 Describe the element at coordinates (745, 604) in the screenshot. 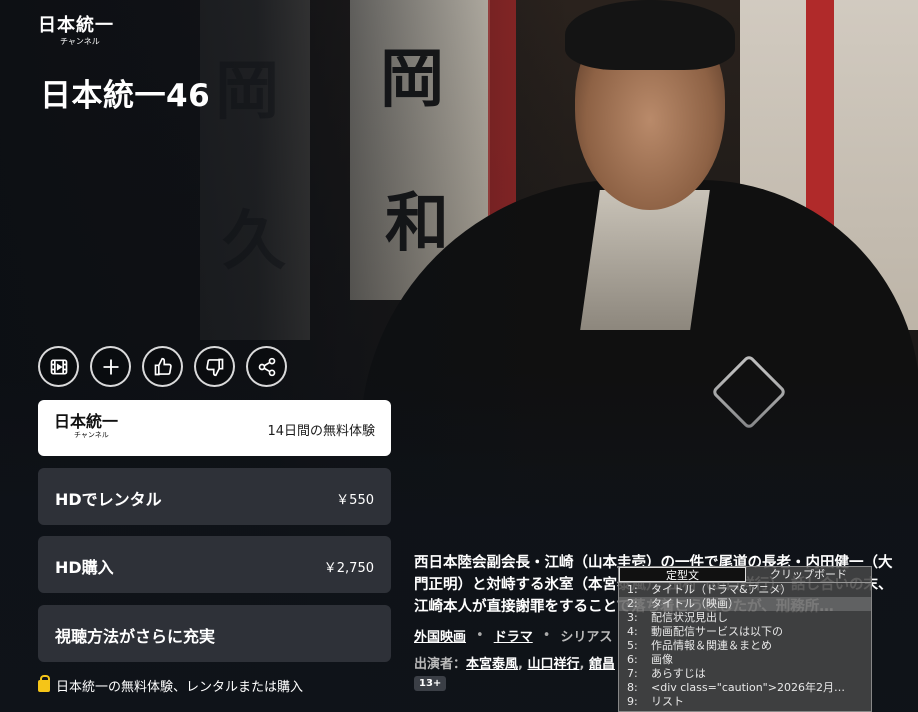

I see `ime-row: 2: タイトル（映画）` at that location.